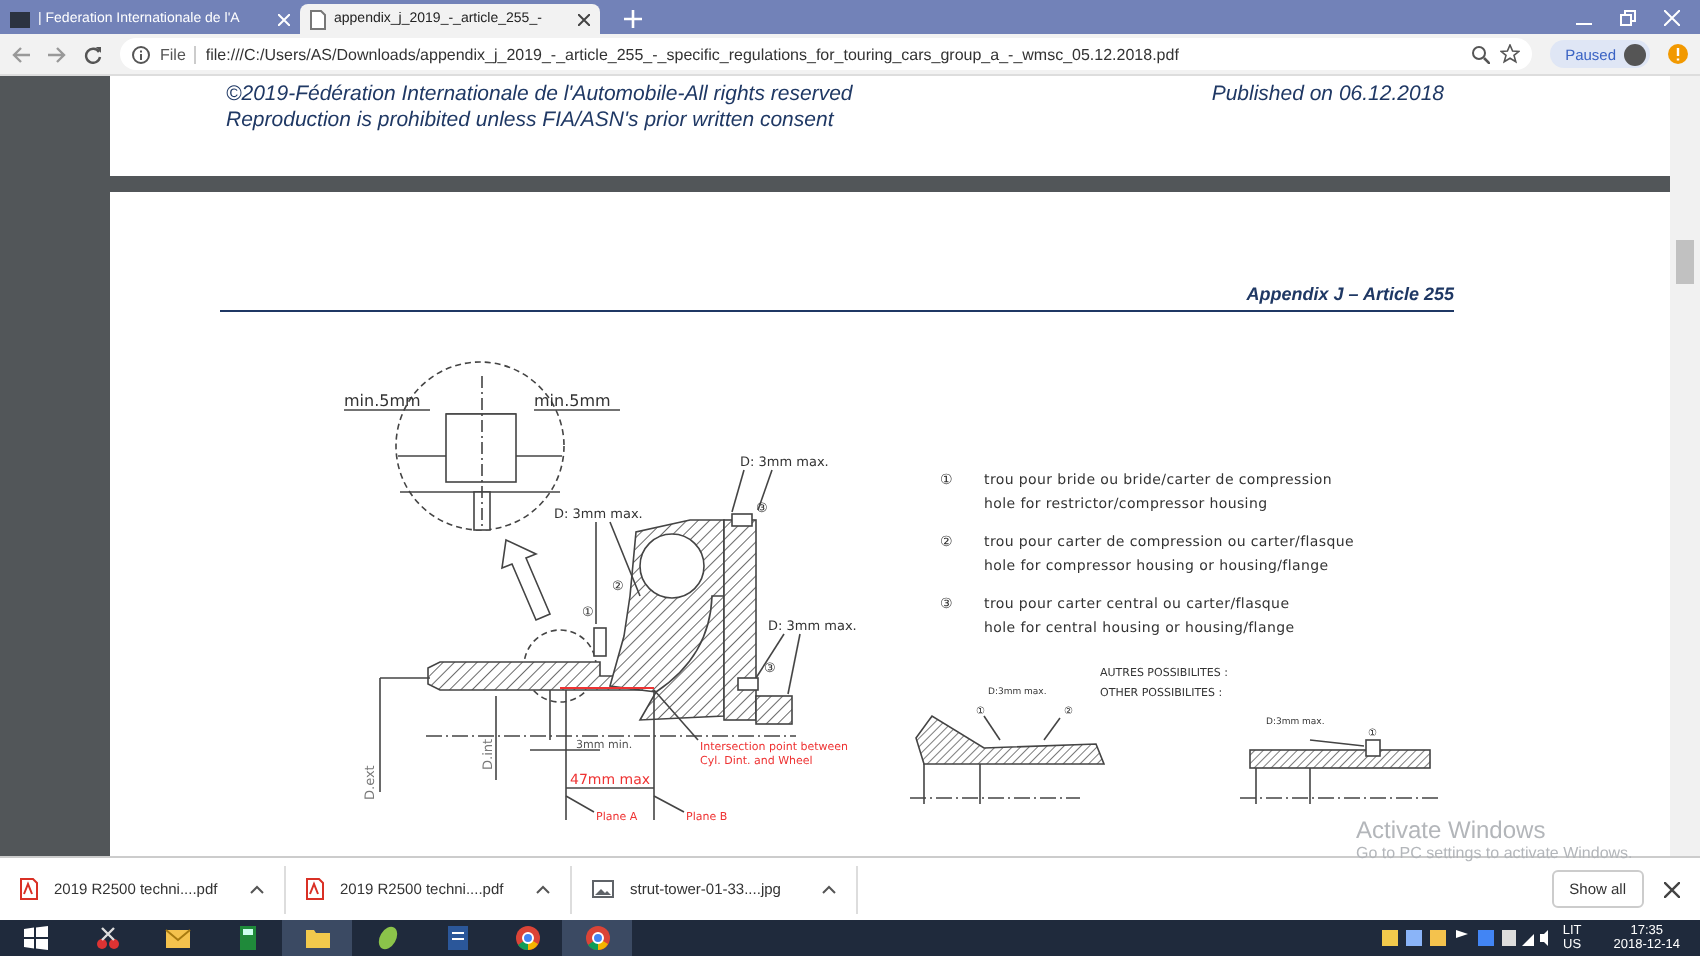 This screenshot has width=1700, height=956. I want to click on copyright-text: ©2019-Fédération Internationale de l'Automobile-All rights reserved, so click(539, 95).